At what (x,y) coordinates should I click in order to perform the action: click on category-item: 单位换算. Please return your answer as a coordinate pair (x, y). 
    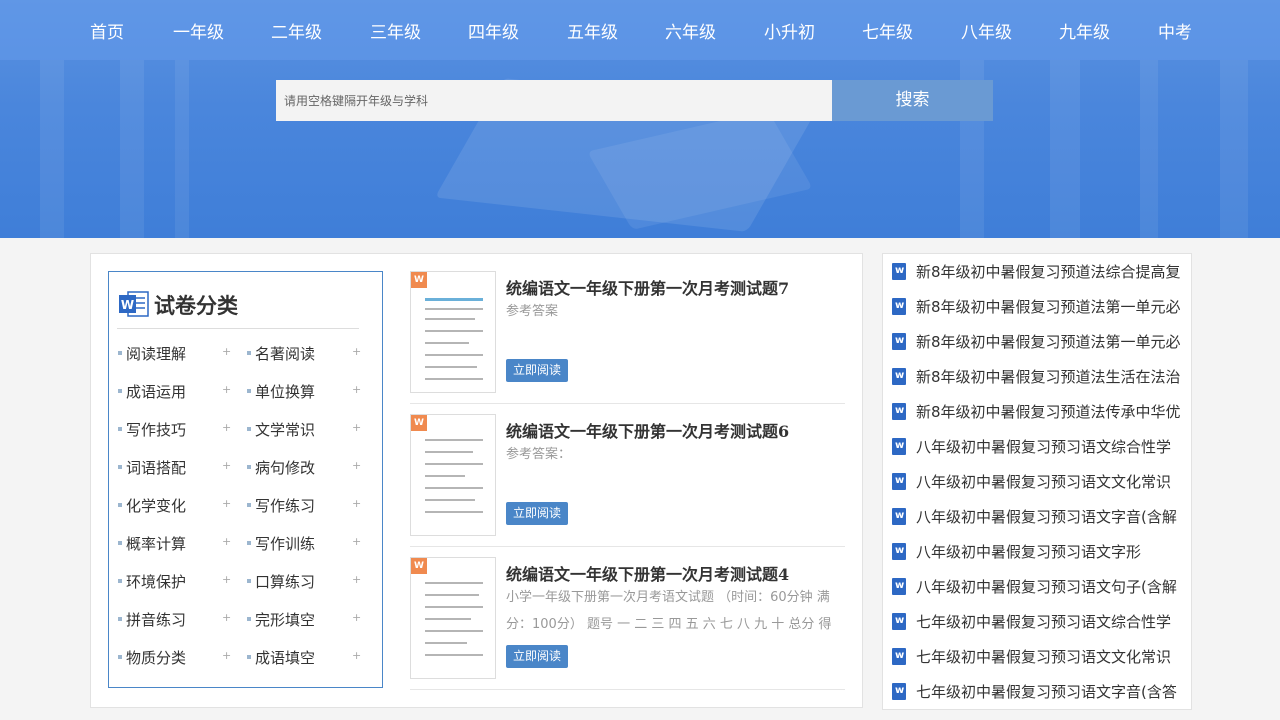
    Looking at the image, I should click on (285, 391).